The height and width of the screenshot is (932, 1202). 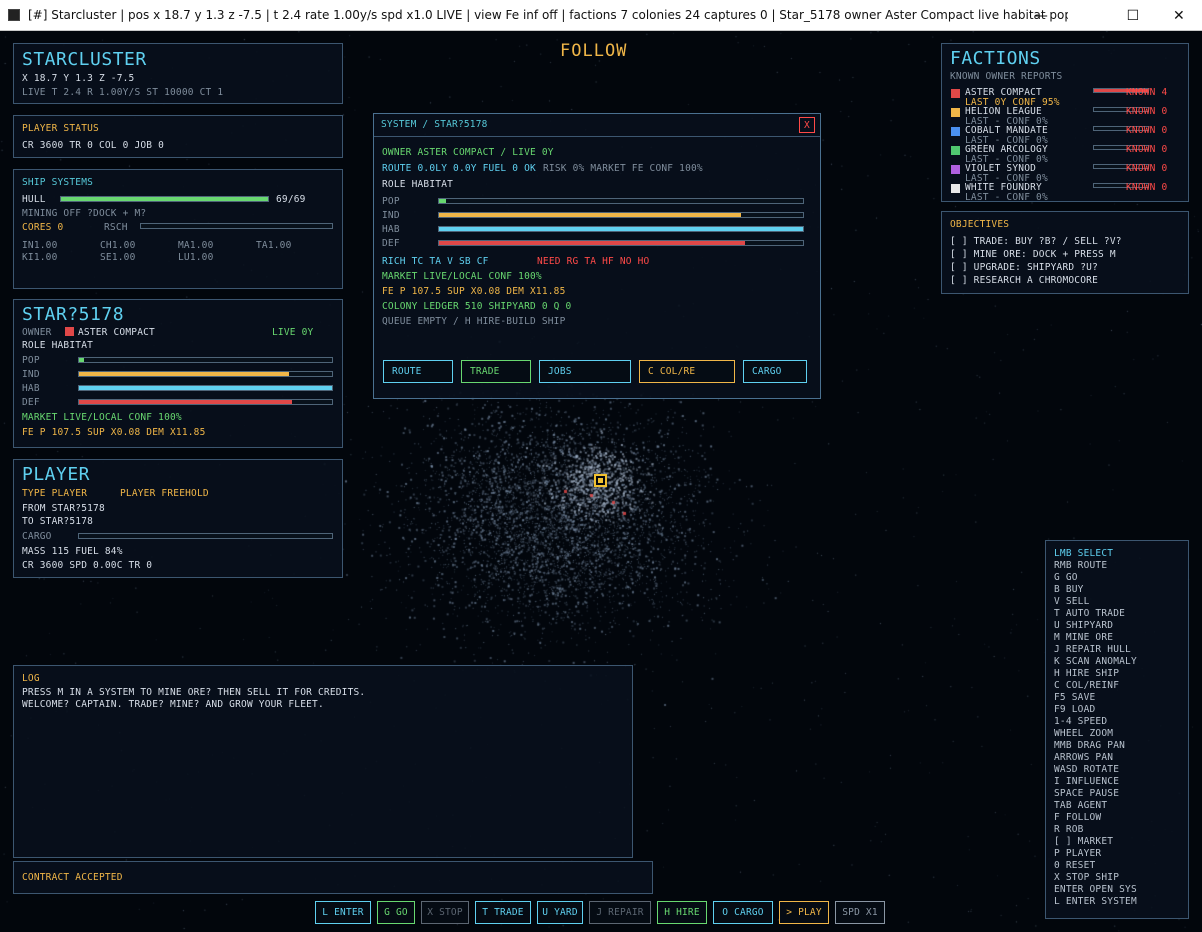 What do you see at coordinates (391, 215) in the screenshot?
I see `system-stat-label: IND` at bounding box center [391, 215].